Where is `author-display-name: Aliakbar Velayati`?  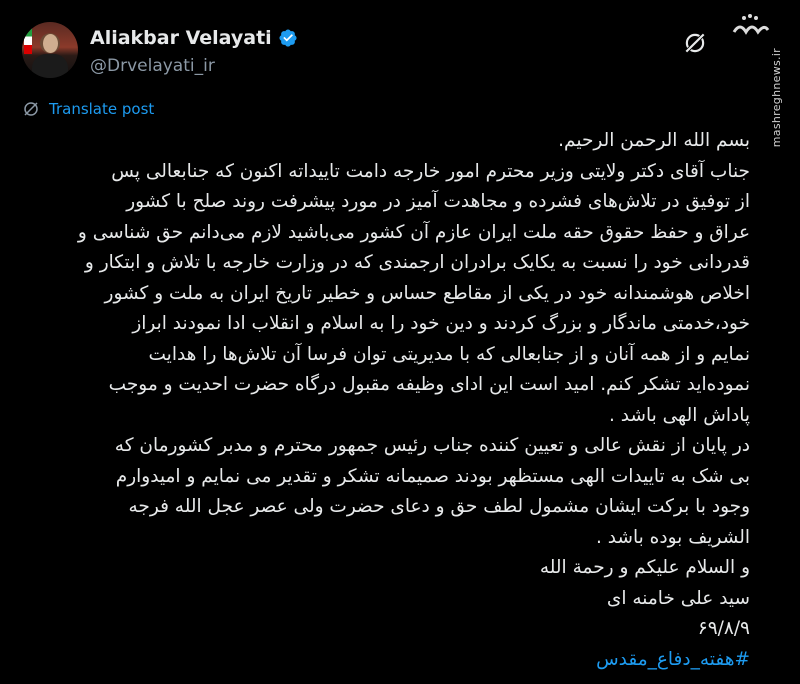
author-display-name: Aliakbar Velayati is located at coordinates (181, 38).